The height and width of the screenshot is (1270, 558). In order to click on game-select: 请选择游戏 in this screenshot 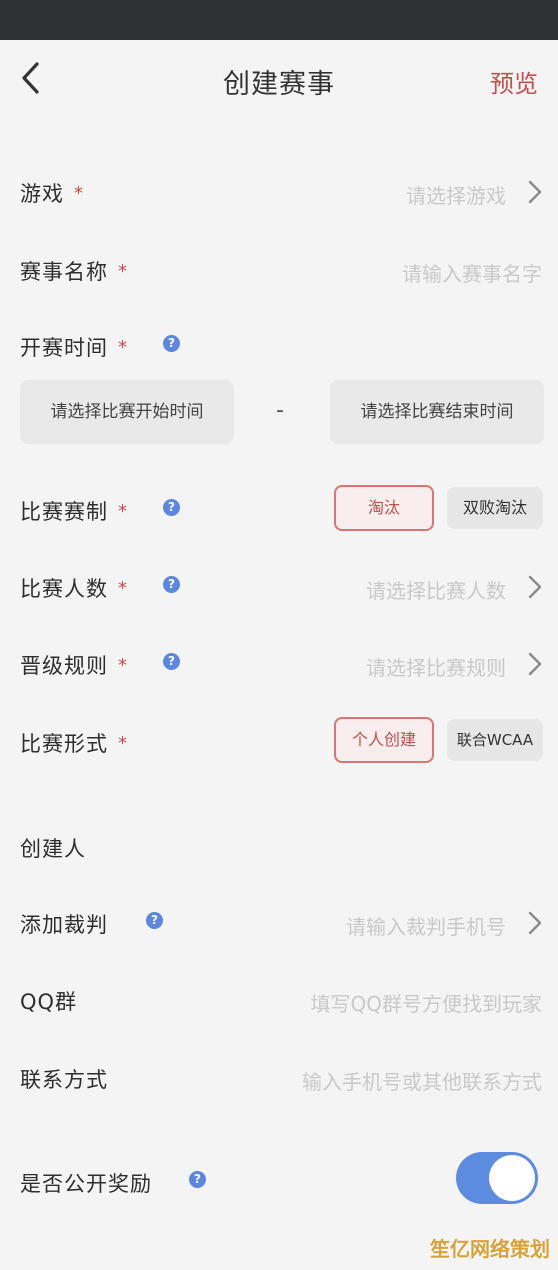, I will do `click(456, 194)`.